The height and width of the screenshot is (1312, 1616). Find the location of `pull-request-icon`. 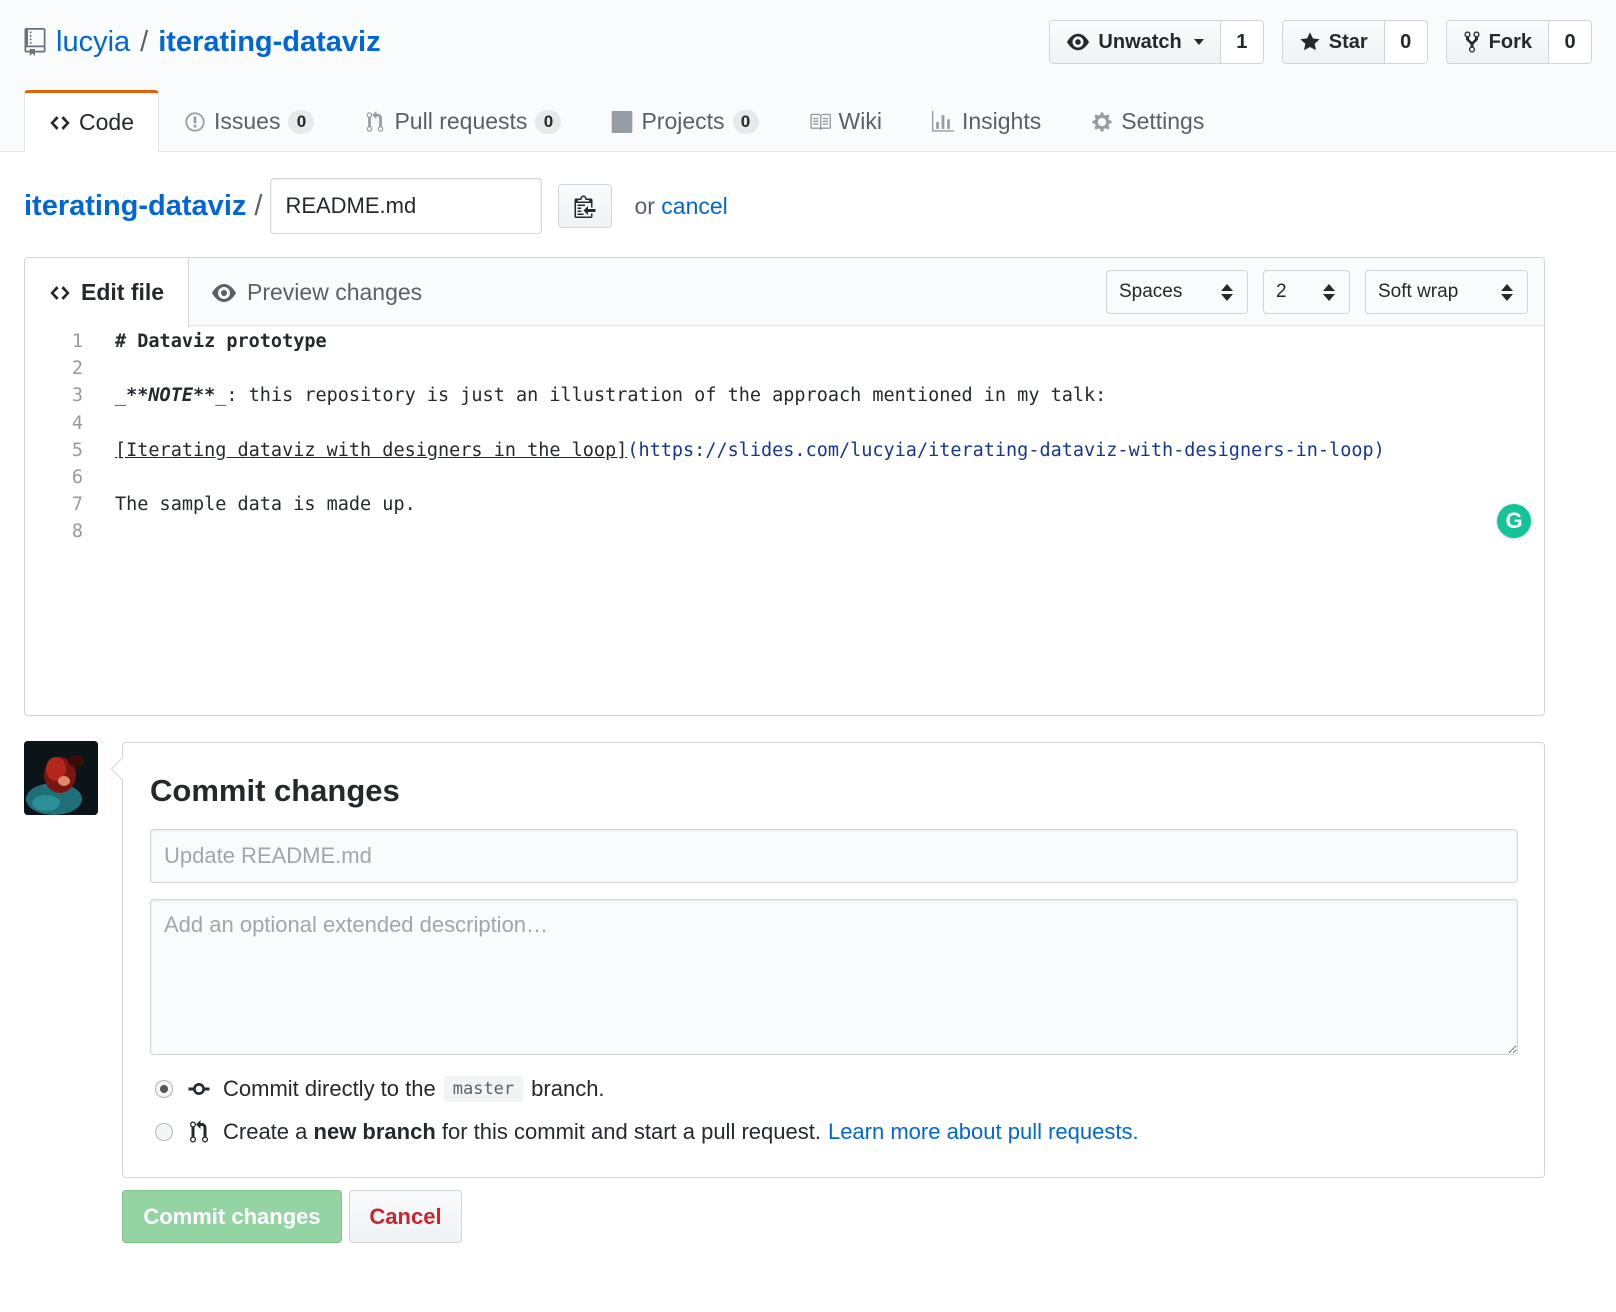

pull-request-icon is located at coordinates (199, 1131).